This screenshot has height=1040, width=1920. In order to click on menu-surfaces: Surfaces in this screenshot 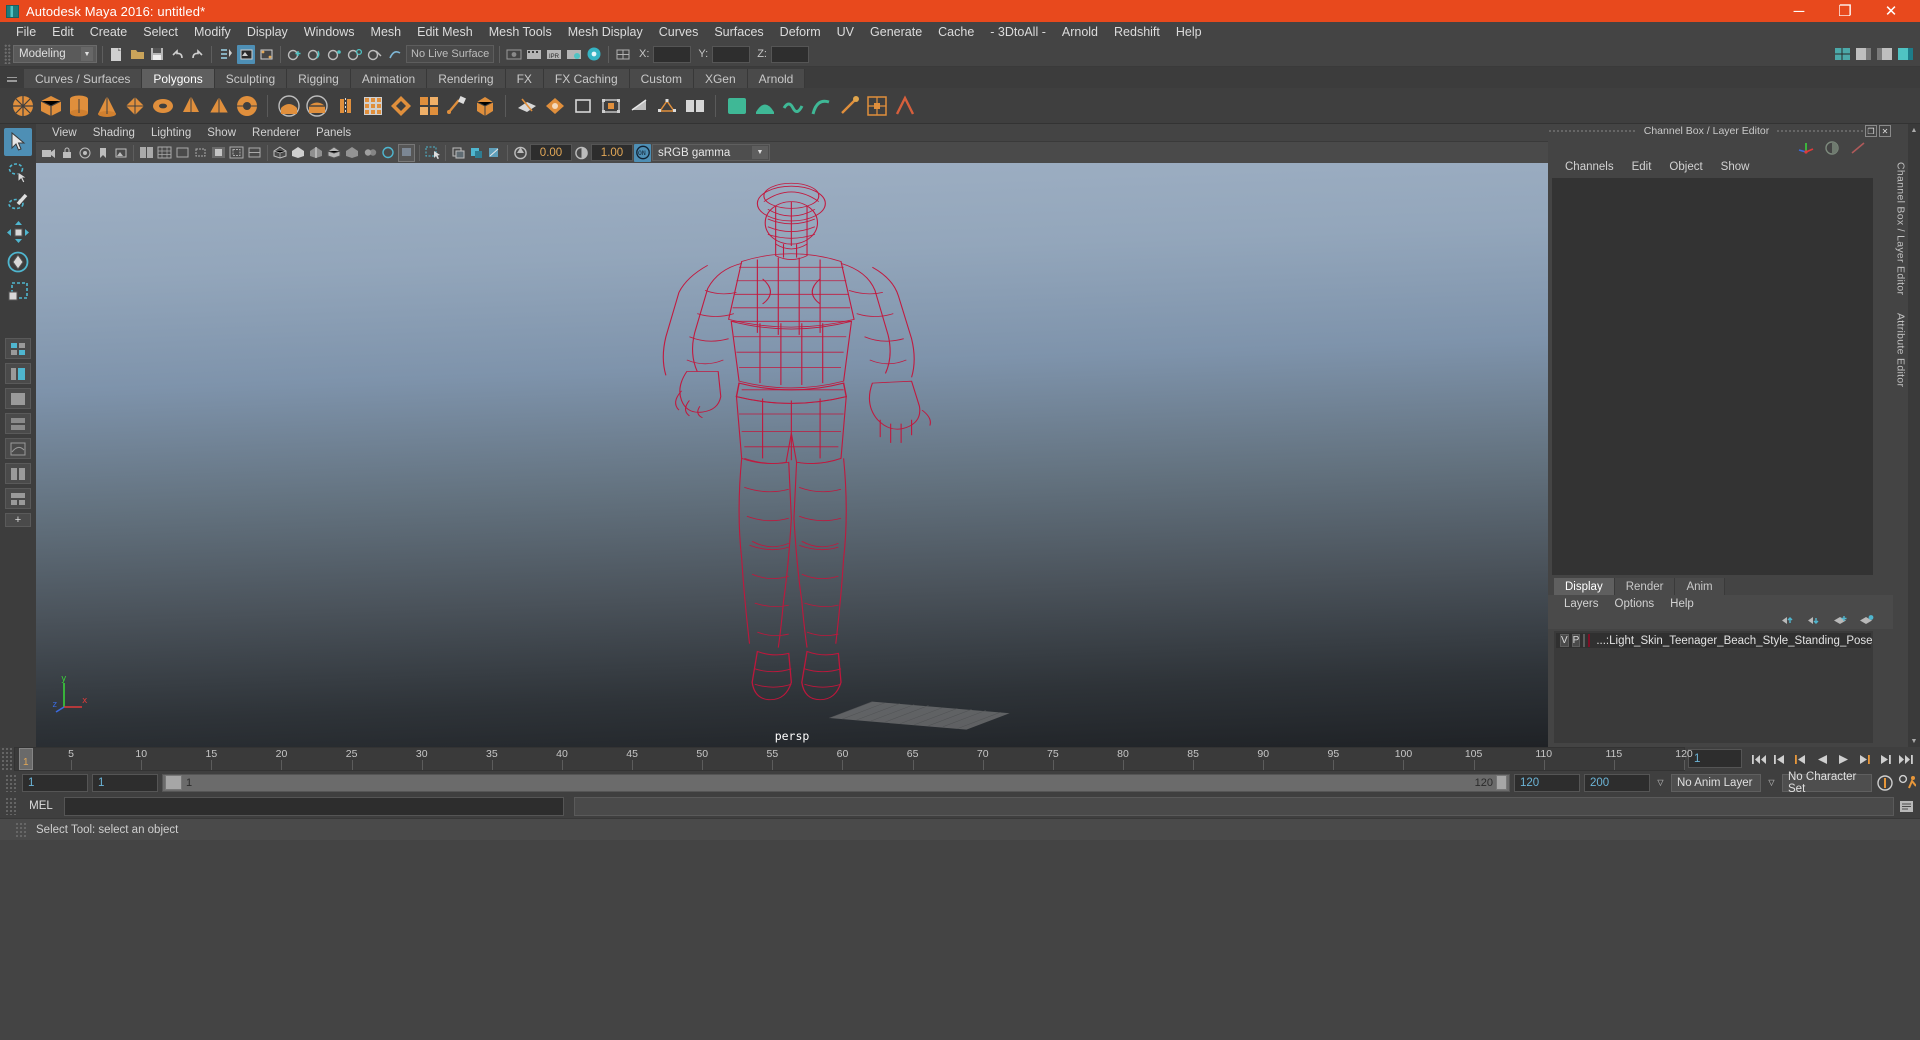, I will do `click(738, 32)`.